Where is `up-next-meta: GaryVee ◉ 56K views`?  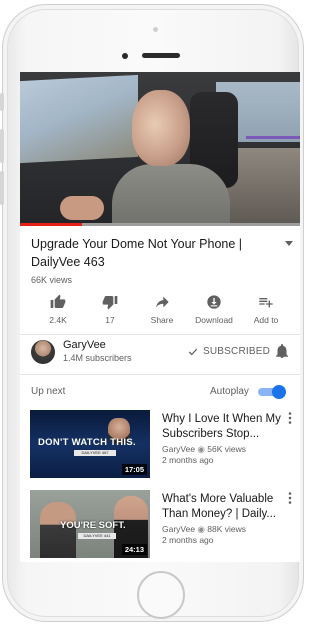
up-next-meta: GaryVee ◉ 56K views is located at coordinates (204, 449).